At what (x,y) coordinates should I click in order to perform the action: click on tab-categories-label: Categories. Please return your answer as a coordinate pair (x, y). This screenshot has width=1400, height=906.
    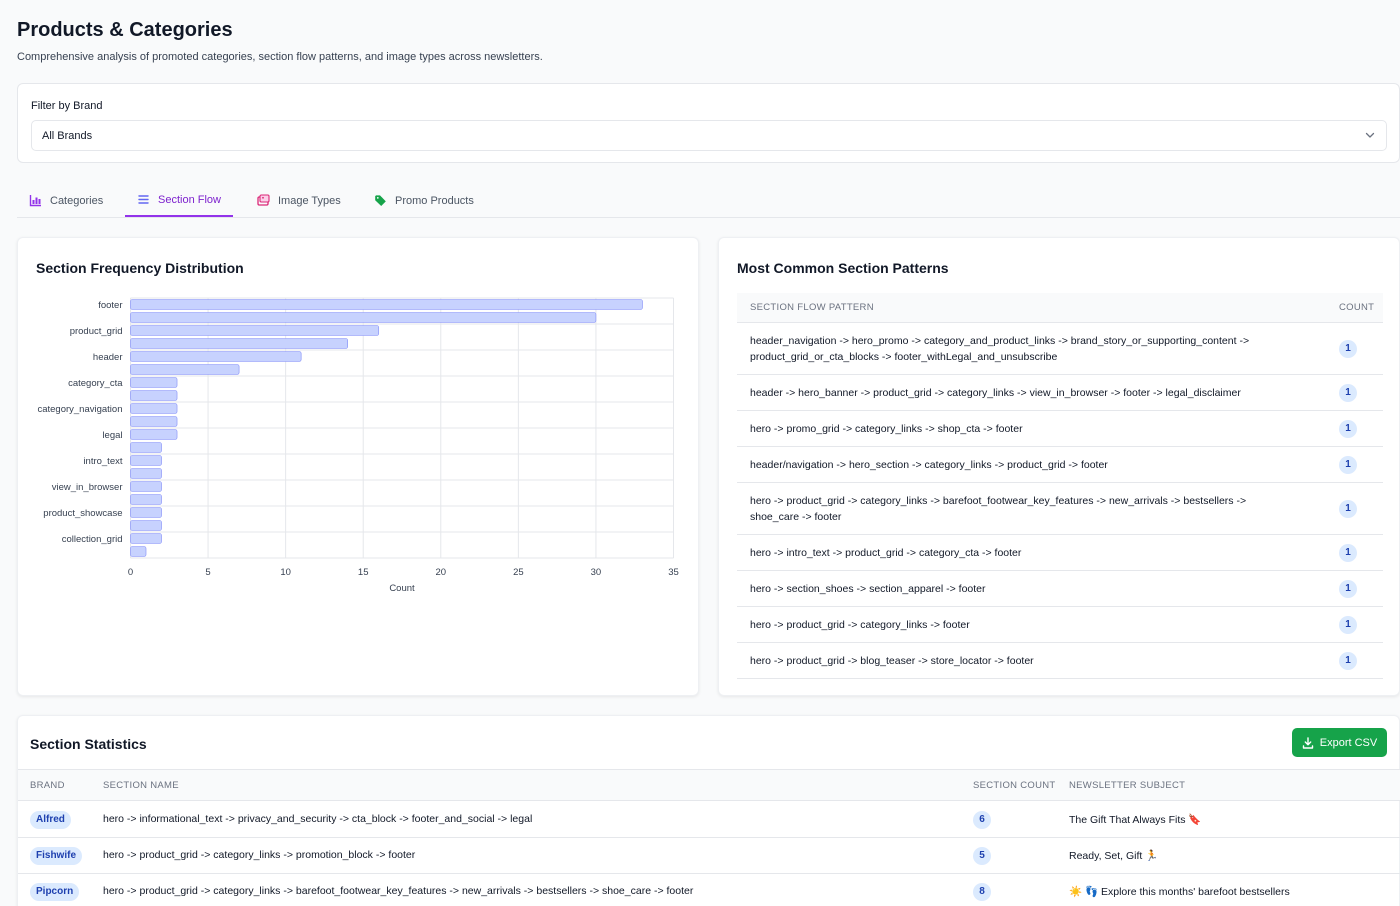
    Looking at the image, I should click on (77, 200).